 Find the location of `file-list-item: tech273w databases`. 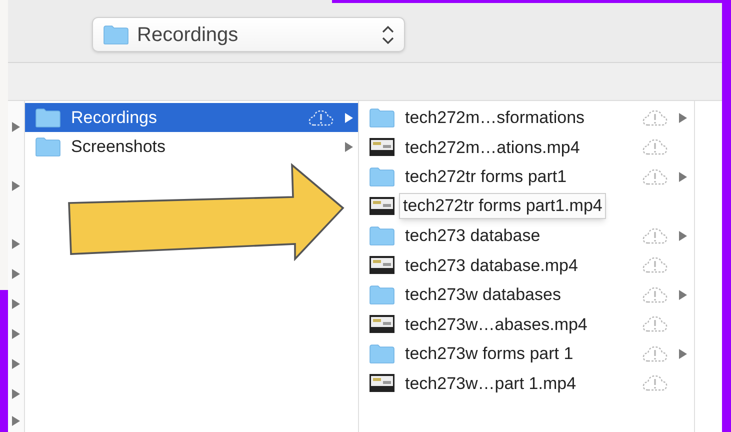

file-list-item: tech273w databases is located at coordinates (526, 295).